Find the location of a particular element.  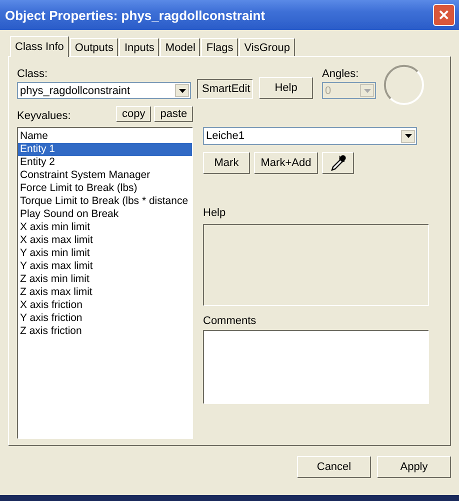

angle-dial-icon is located at coordinates (404, 85).